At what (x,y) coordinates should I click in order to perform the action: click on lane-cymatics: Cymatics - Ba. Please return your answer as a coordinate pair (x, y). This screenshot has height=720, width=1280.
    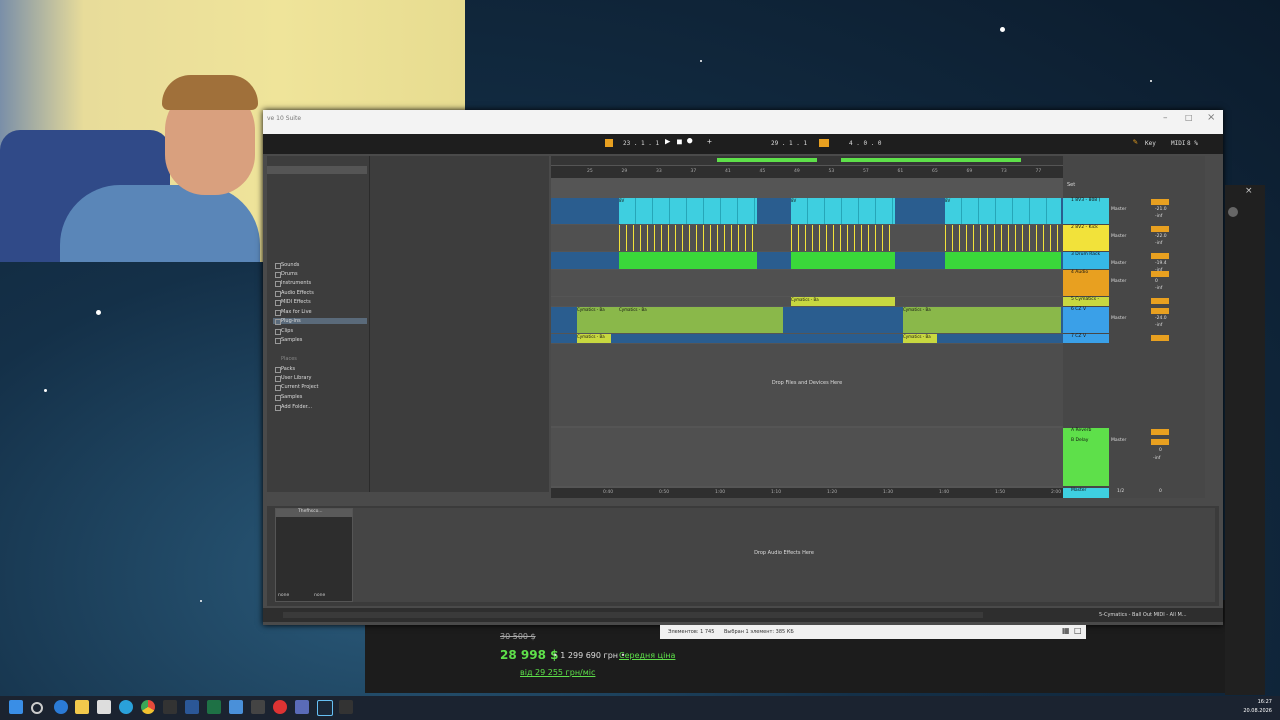
    Looking at the image, I should click on (807, 301).